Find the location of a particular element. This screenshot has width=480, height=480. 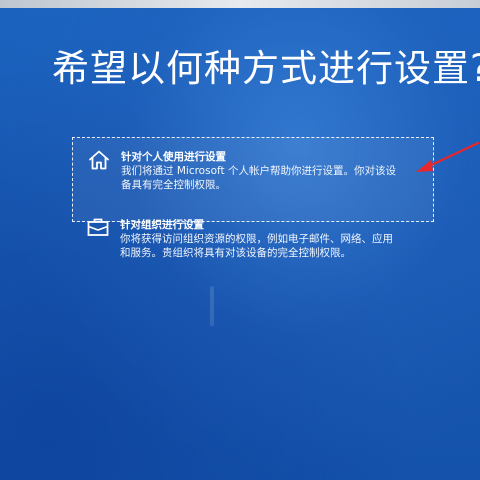

home-icon is located at coordinates (99, 160).